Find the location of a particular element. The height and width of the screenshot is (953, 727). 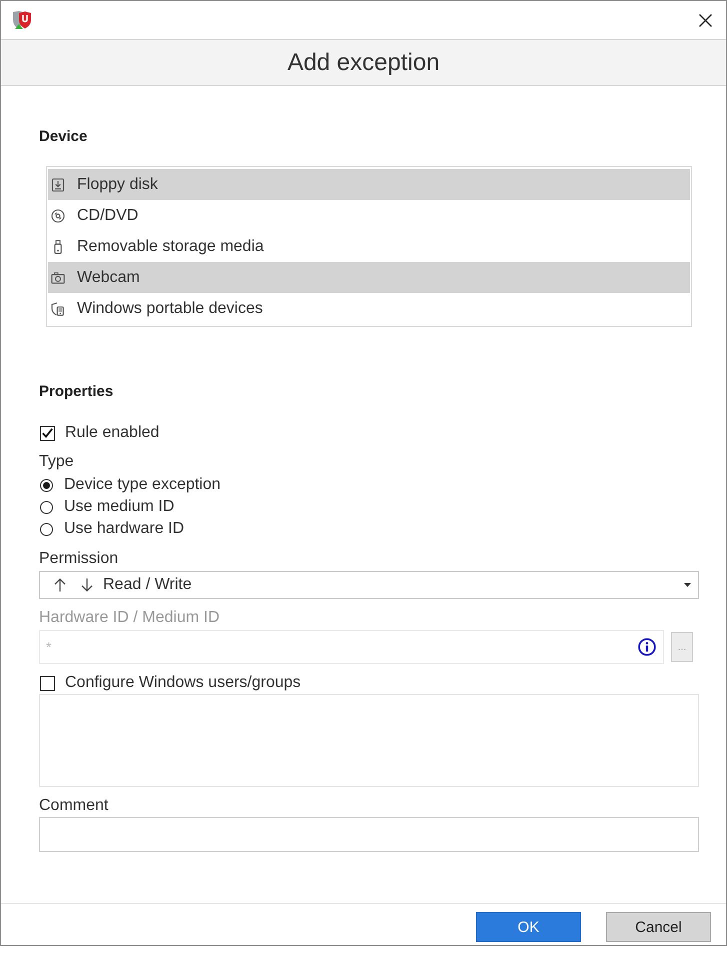

download-box-icon is located at coordinates (58, 185).